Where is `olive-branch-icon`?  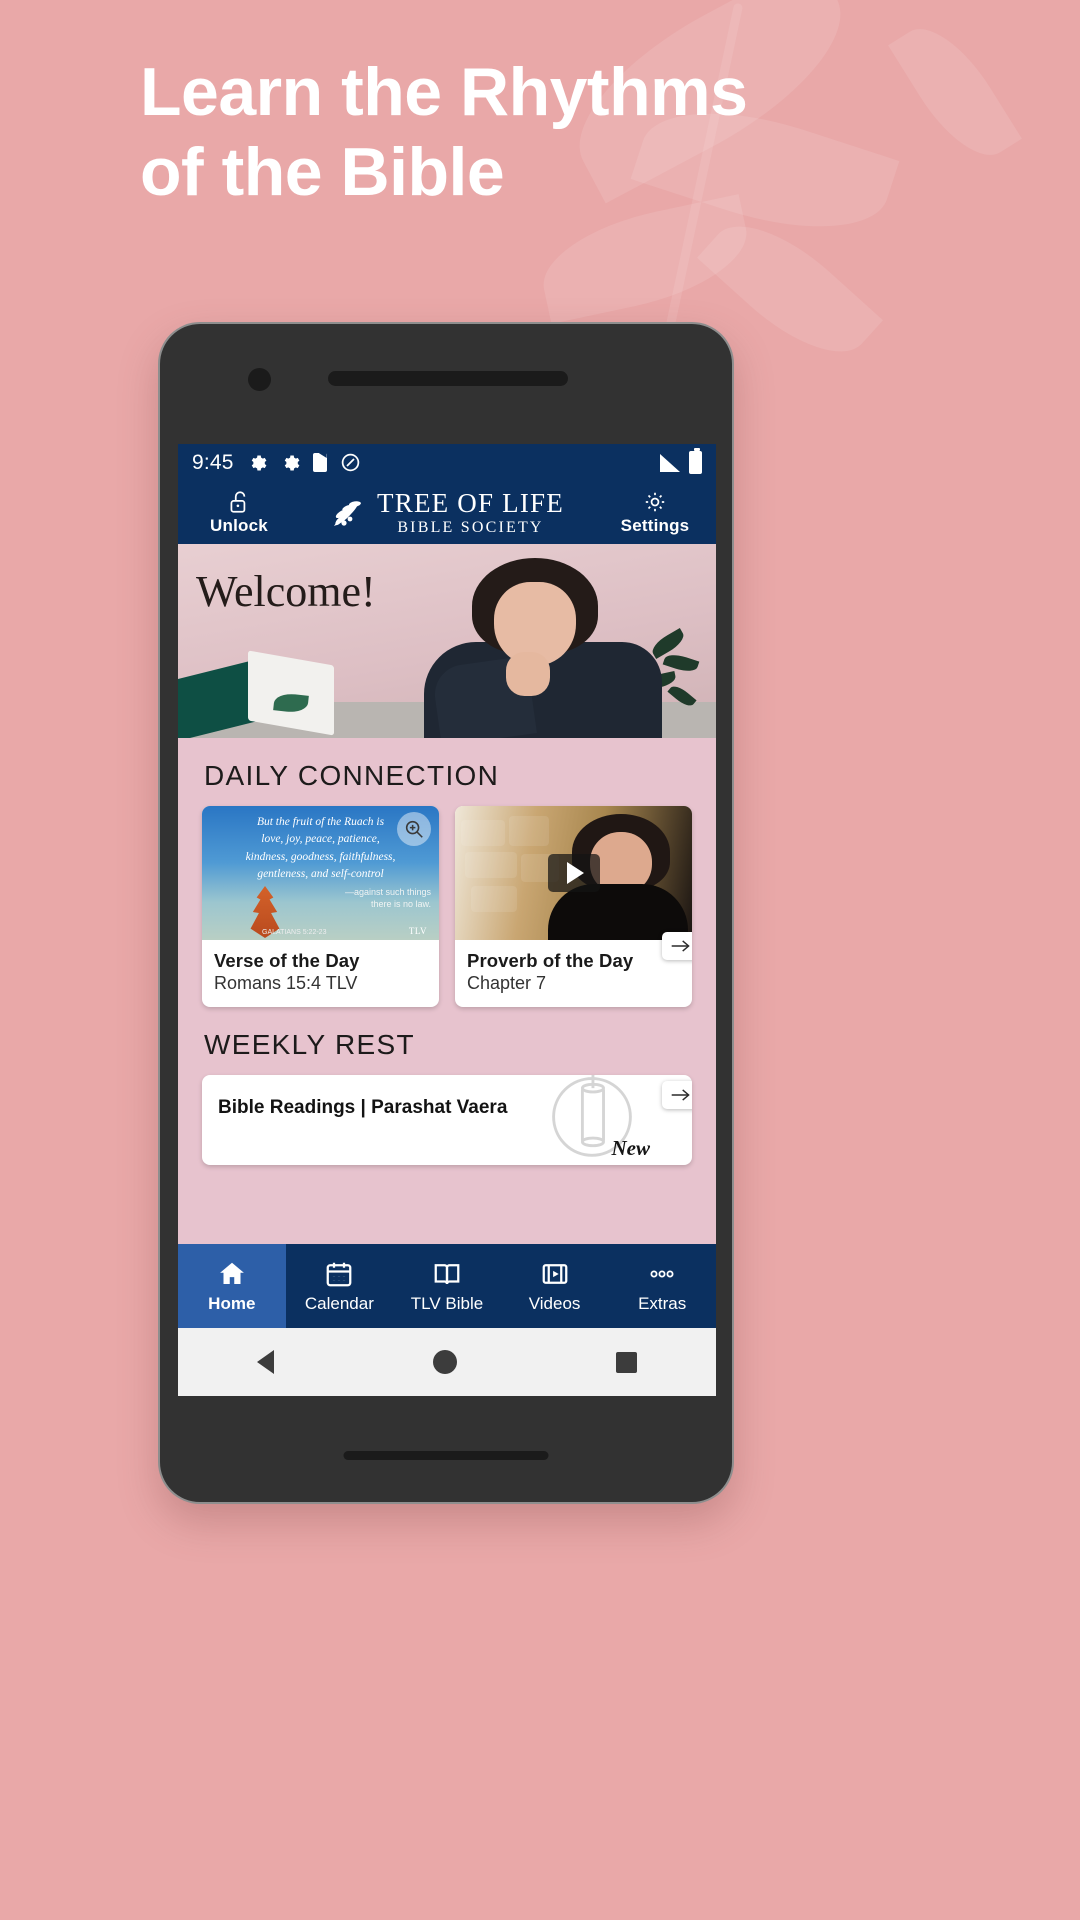
olive-branch-icon is located at coordinates (347, 513).